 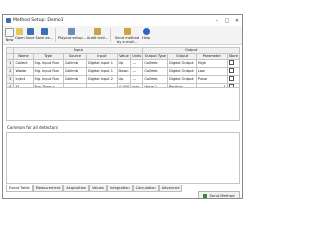 I want to click on tab-integration: Integration, so click(x=119, y=188).